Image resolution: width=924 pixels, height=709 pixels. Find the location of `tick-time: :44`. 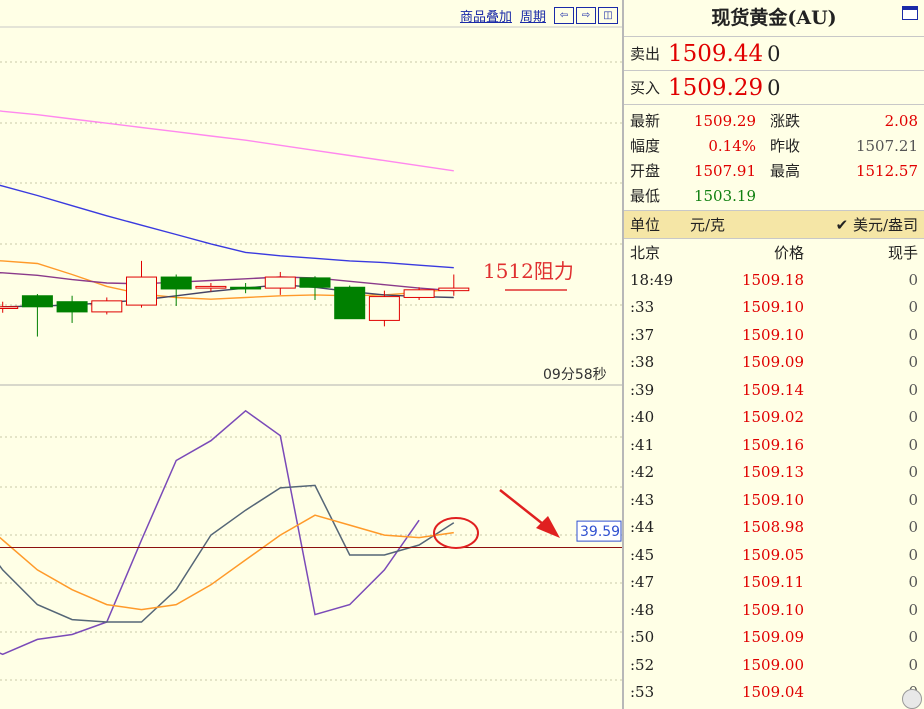

tick-time: :44 is located at coordinates (642, 527).